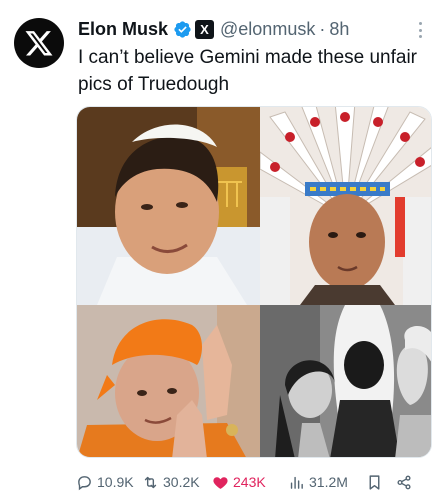 This screenshot has height=500, width=445. I want to click on reply-button: 10.9K, so click(109, 482).